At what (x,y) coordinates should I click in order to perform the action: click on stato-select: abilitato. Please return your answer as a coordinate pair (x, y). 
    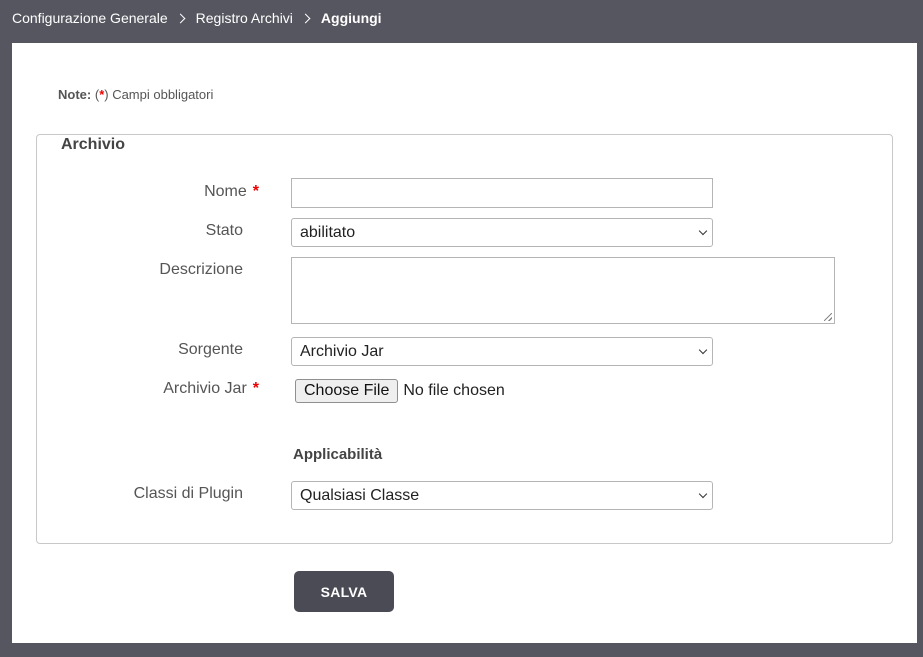
    Looking at the image, I should click on (502, 232).